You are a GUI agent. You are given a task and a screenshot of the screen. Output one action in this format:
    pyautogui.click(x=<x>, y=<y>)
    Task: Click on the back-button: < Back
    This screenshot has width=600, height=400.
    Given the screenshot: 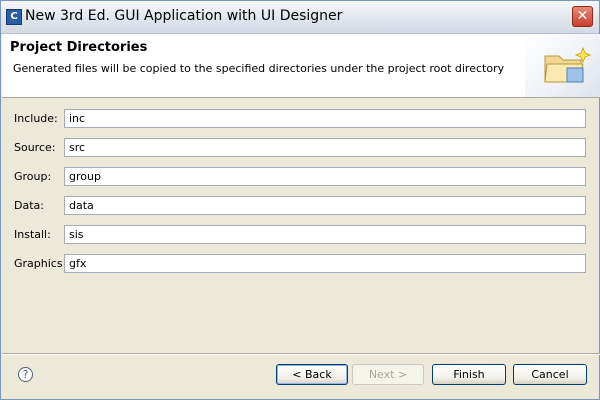 What is the action you would take?
    pyautogui.click(x=312, y=374)
    